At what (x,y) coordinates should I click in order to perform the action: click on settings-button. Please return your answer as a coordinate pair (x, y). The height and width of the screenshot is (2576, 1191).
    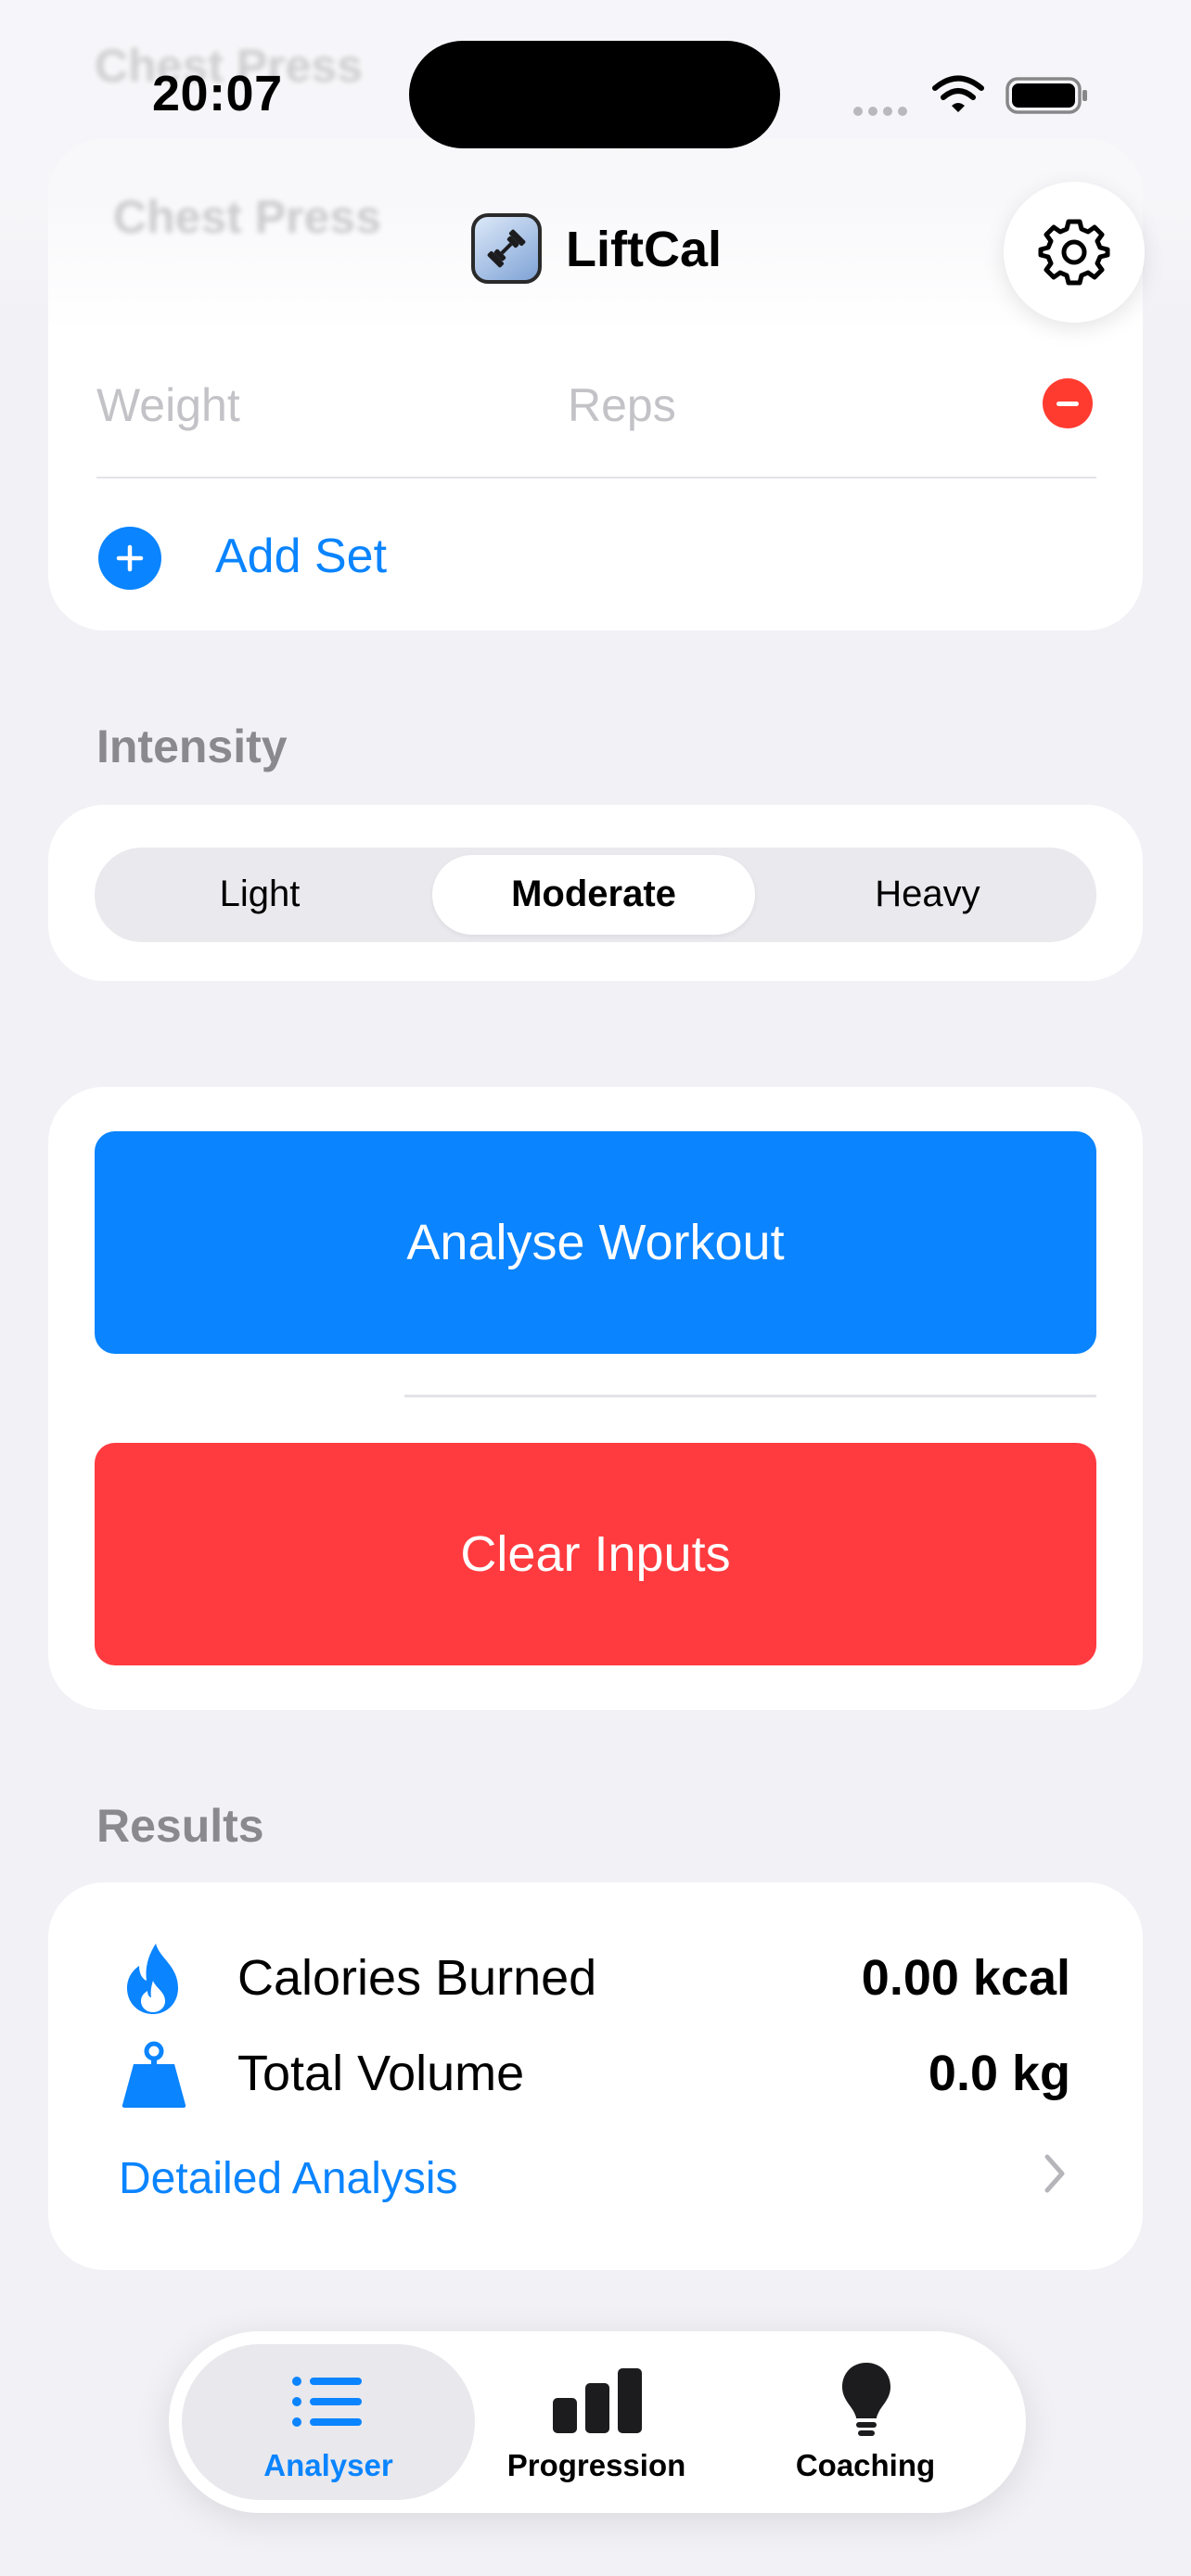
    Looking at the image, I should click on (1074, 253).